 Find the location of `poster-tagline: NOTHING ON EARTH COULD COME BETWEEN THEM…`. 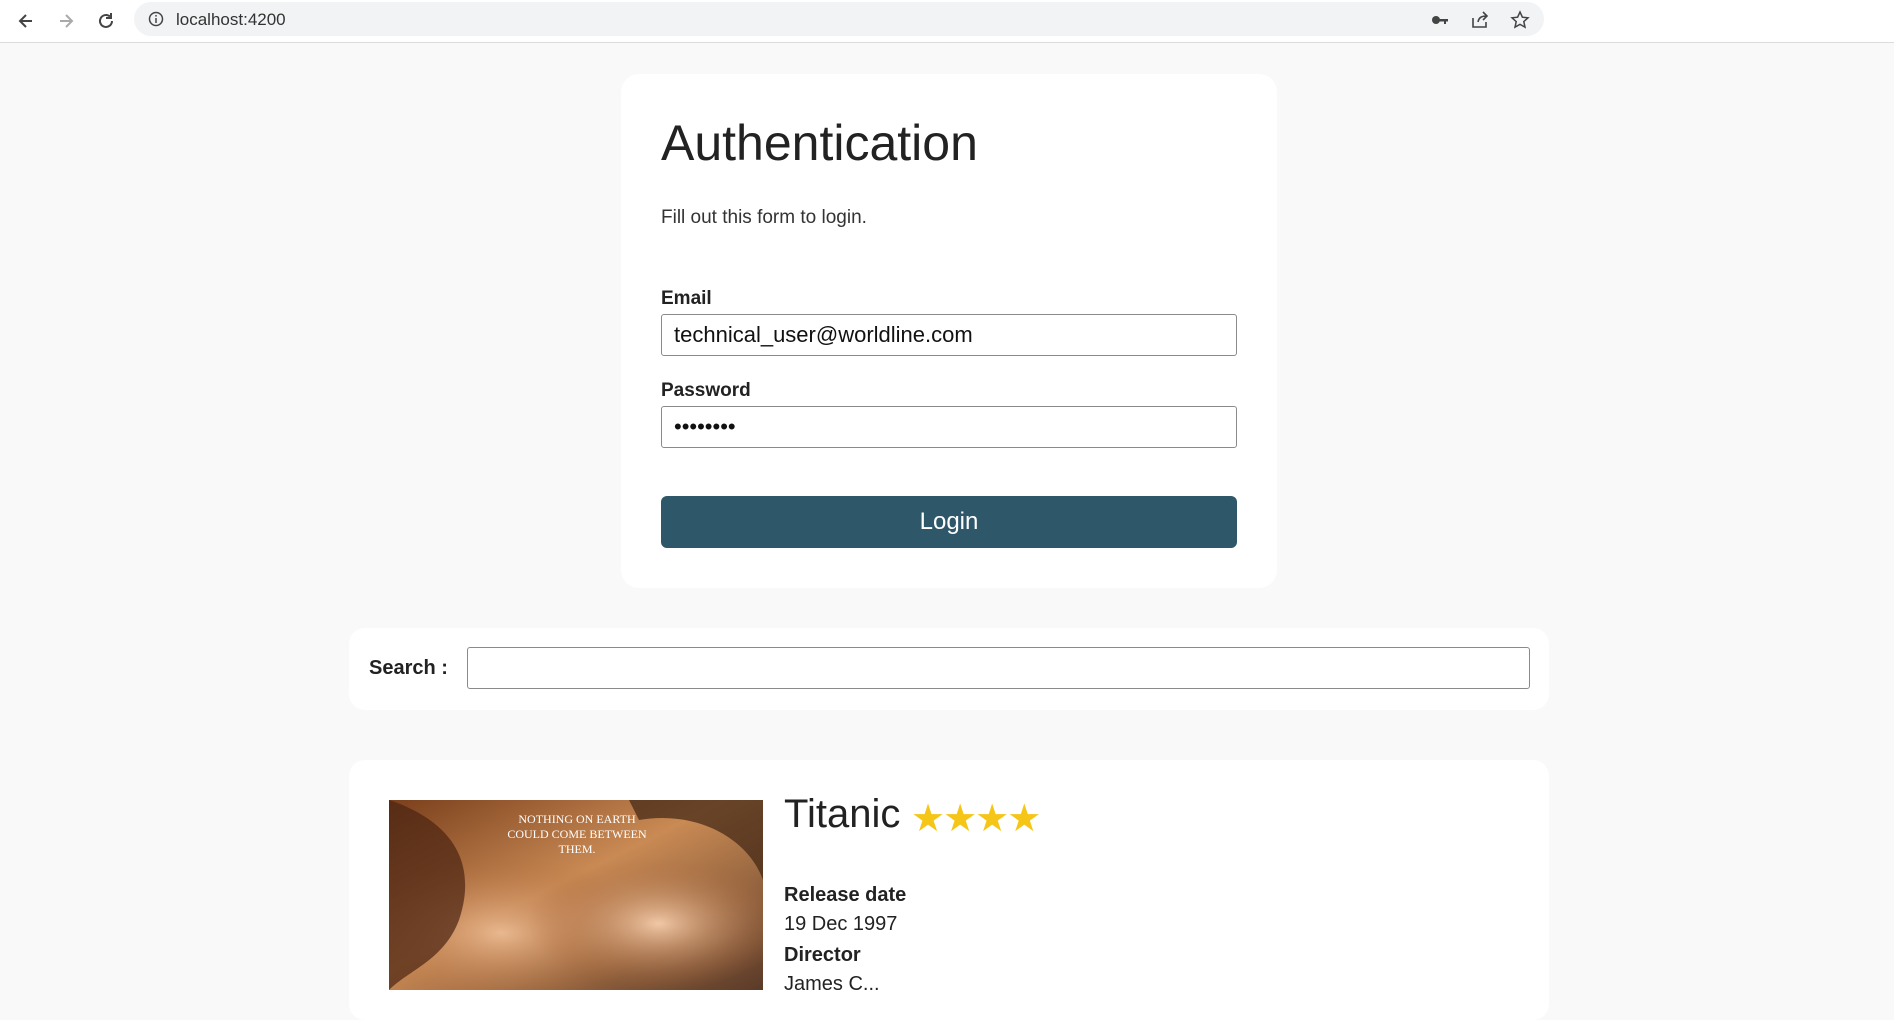

poster-tagline: NOTHING ON EARTH COULD COME BETWEEN THEM… is located at coordinates (577, 834).